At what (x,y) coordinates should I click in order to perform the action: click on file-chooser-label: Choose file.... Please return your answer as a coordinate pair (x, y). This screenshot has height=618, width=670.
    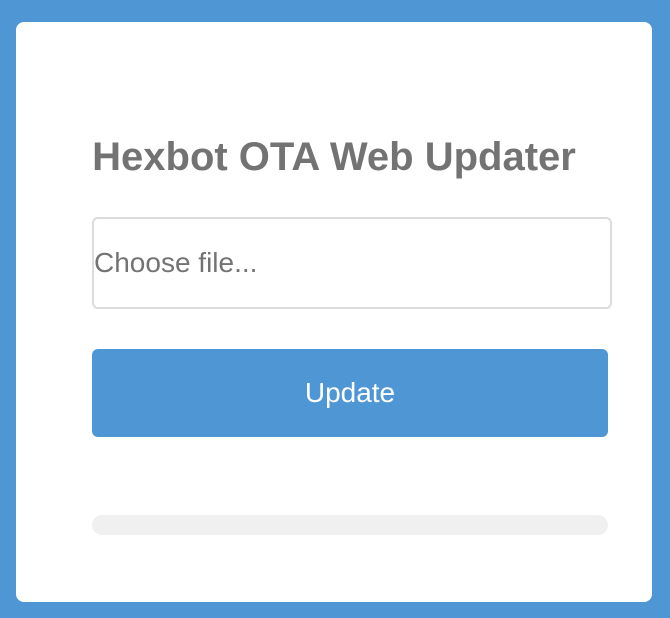
    Looking at the image, I should click on (176, 262).